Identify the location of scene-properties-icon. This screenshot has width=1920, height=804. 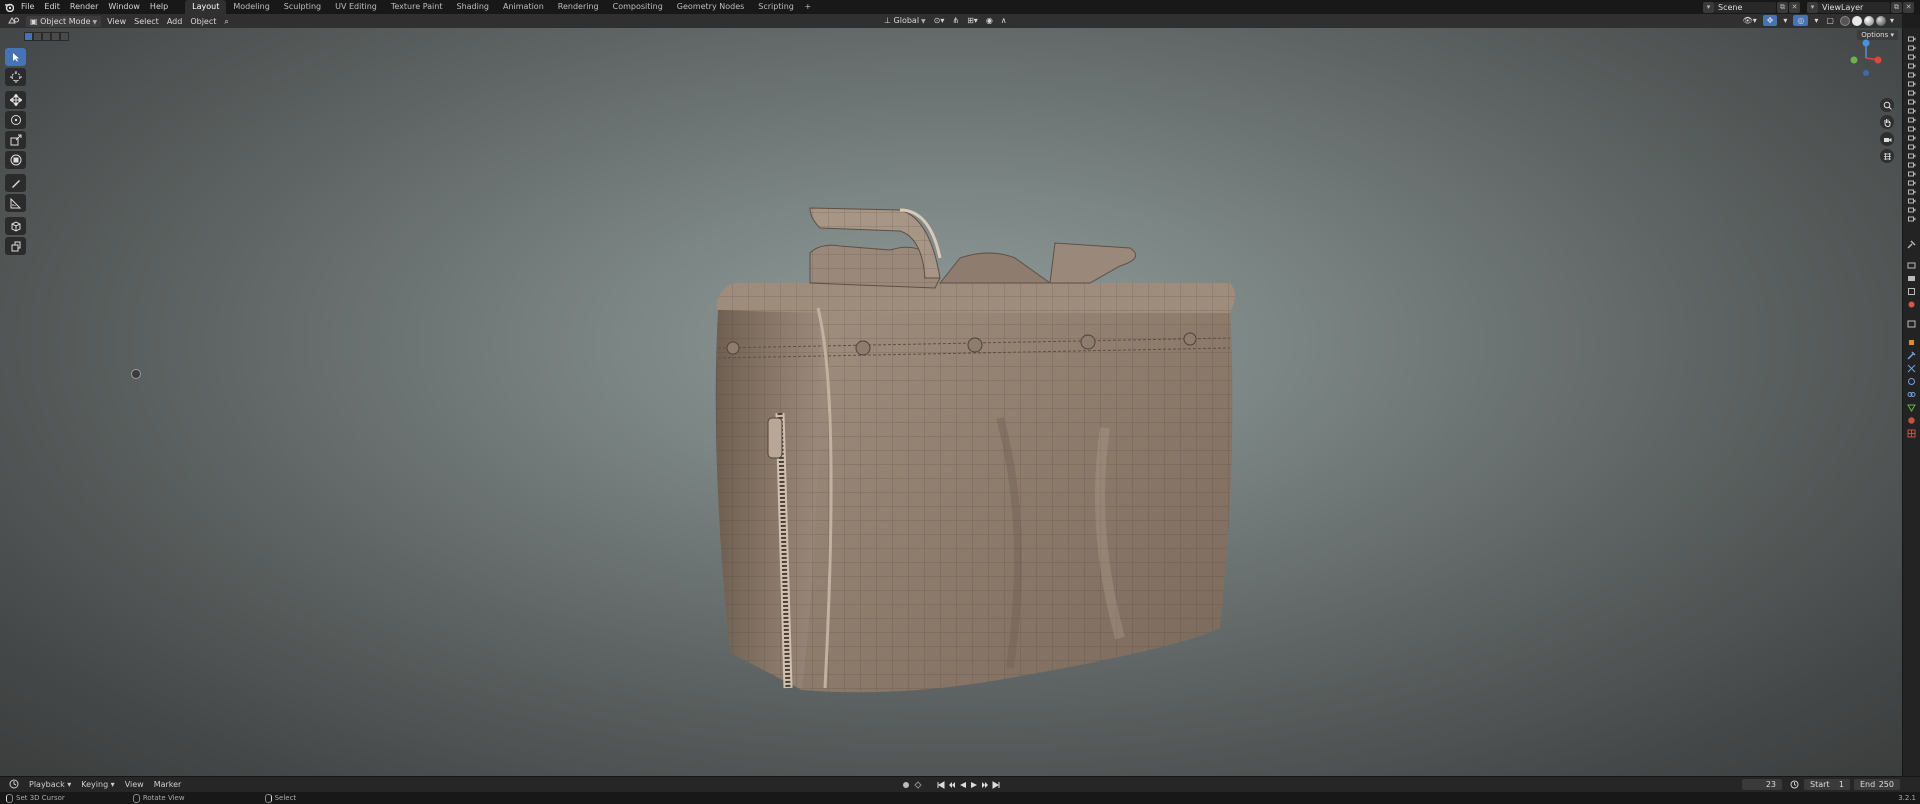
(1912, 304).